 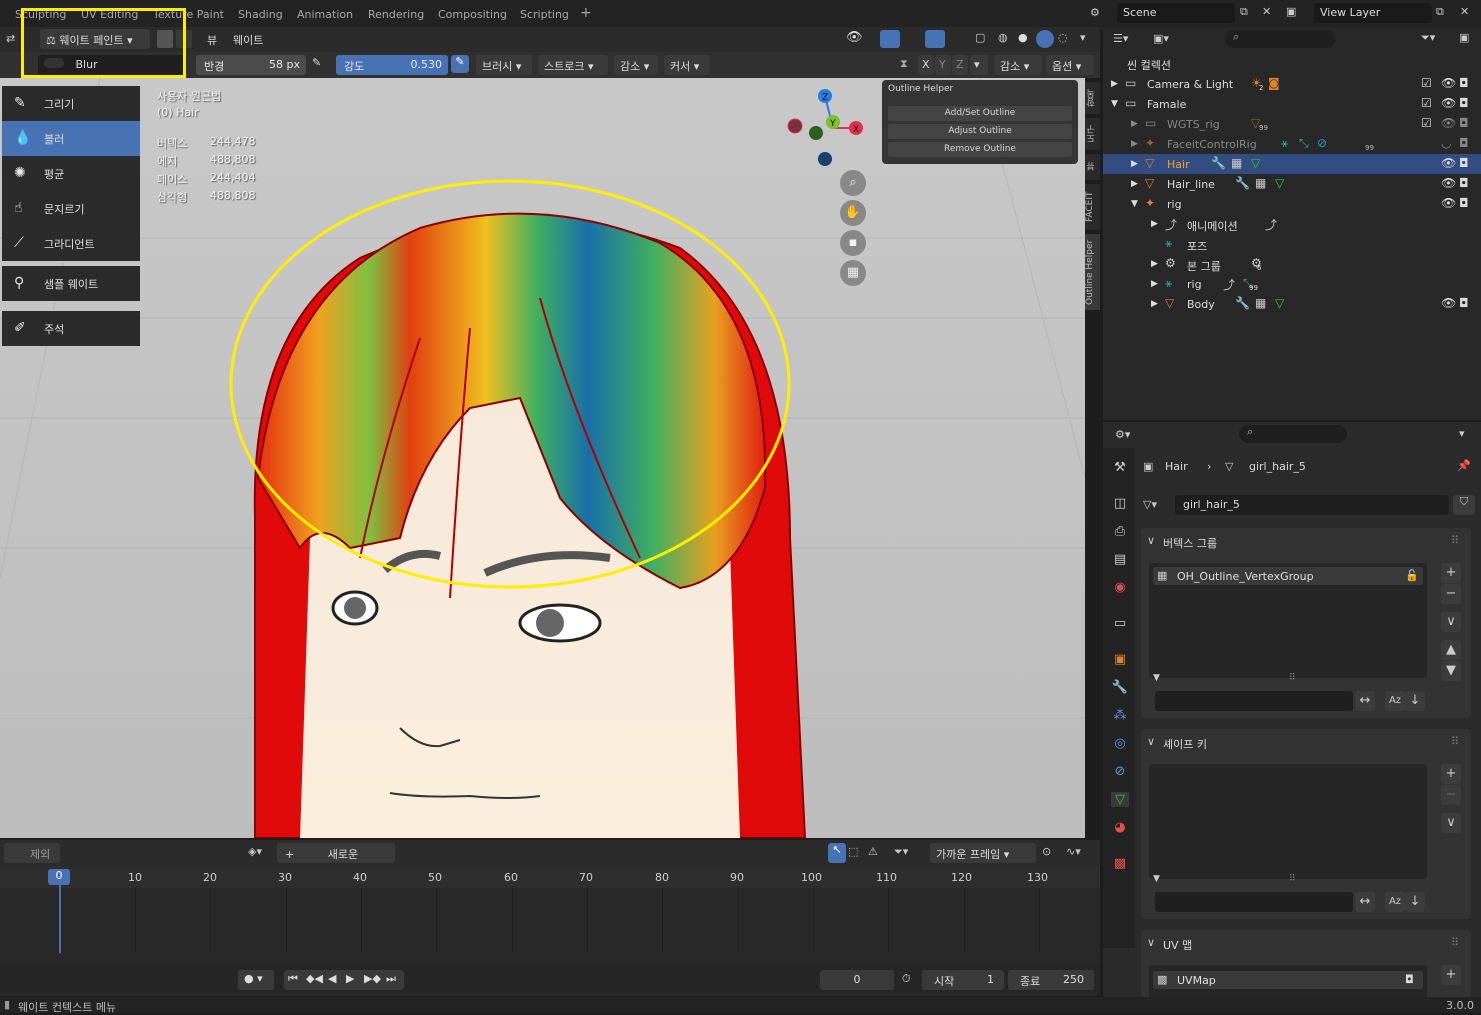 What do you see at coordinates (472, 14) in the screenshot?
I see `tab-compositing: Compositing` at bounding box center [472, 14].